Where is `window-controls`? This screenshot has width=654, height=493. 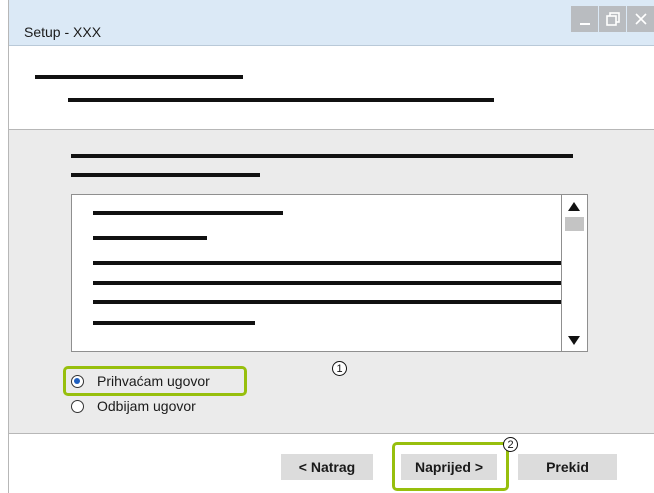 window-controls is located at coordinates (612, 19).